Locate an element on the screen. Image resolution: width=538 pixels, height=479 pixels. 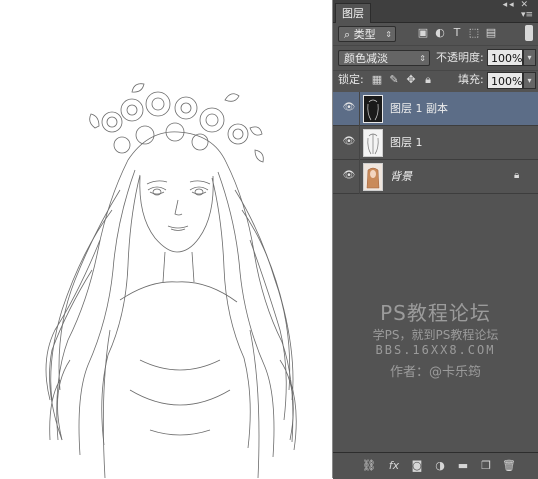
group-folder-icon: ▬ is located at coordinates (463, 466).